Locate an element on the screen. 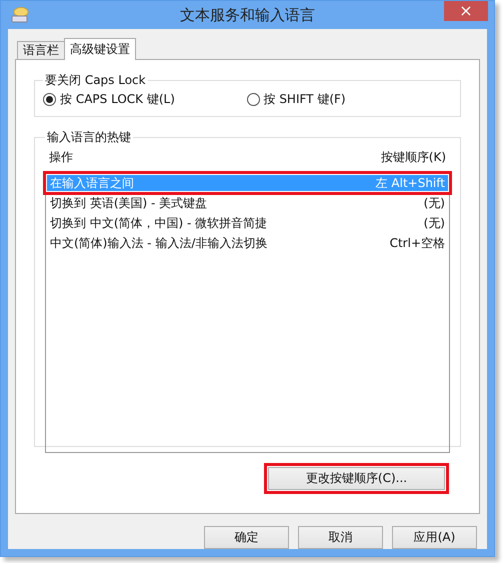  list-row: 中文(简体)输入法 - 输入法/非输入法切换 Ctrl+空格 is located at coordinates (247, 243).